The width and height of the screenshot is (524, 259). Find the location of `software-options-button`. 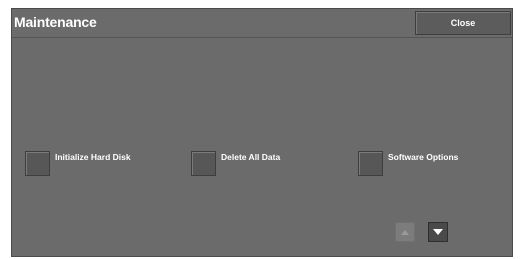

software-options-button is located at coordinates (370, 163).